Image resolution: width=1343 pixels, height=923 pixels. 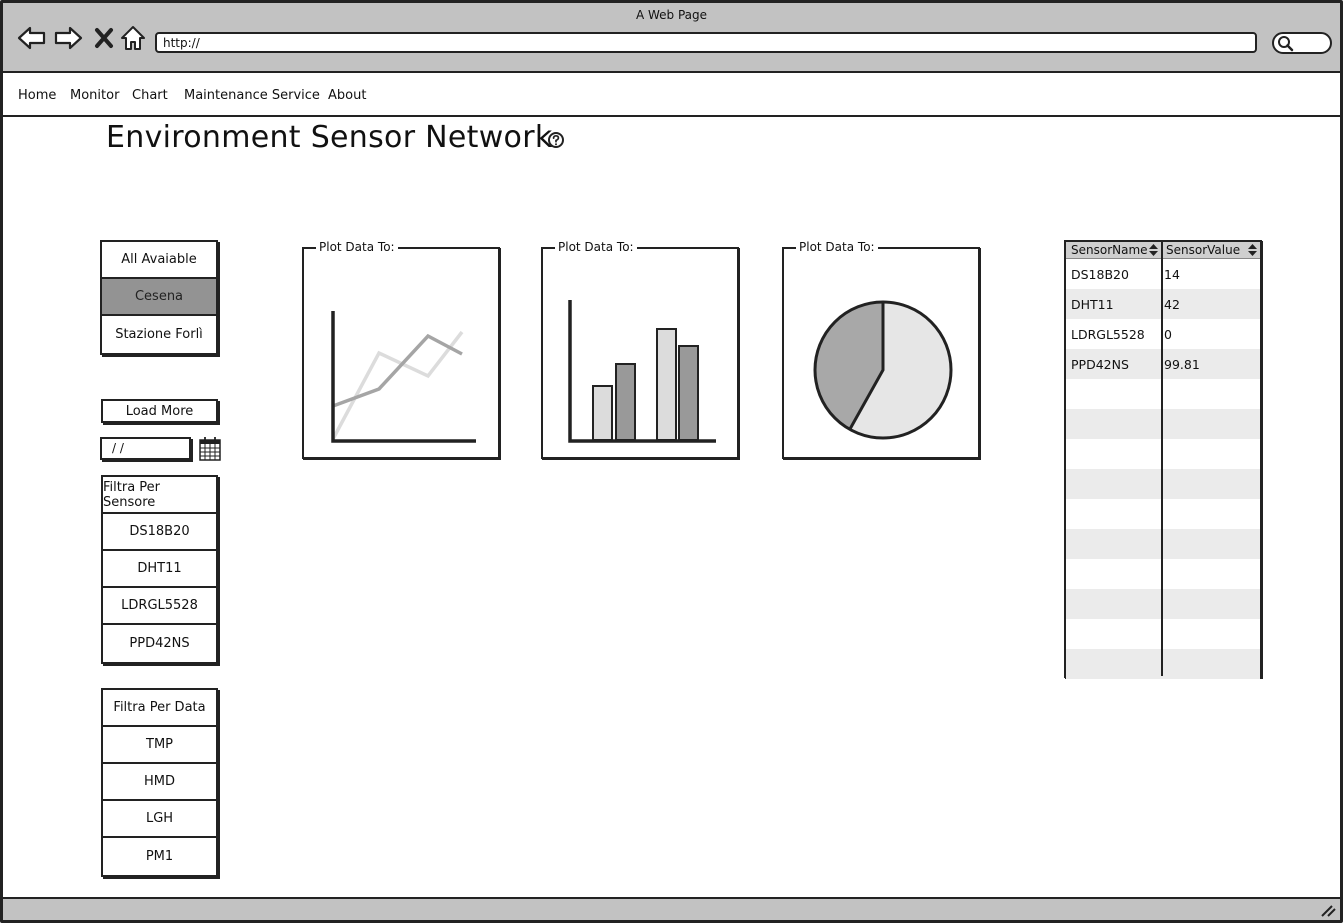 I want to click on table-row: DS18B20 14, so click(x=1163, y=274).